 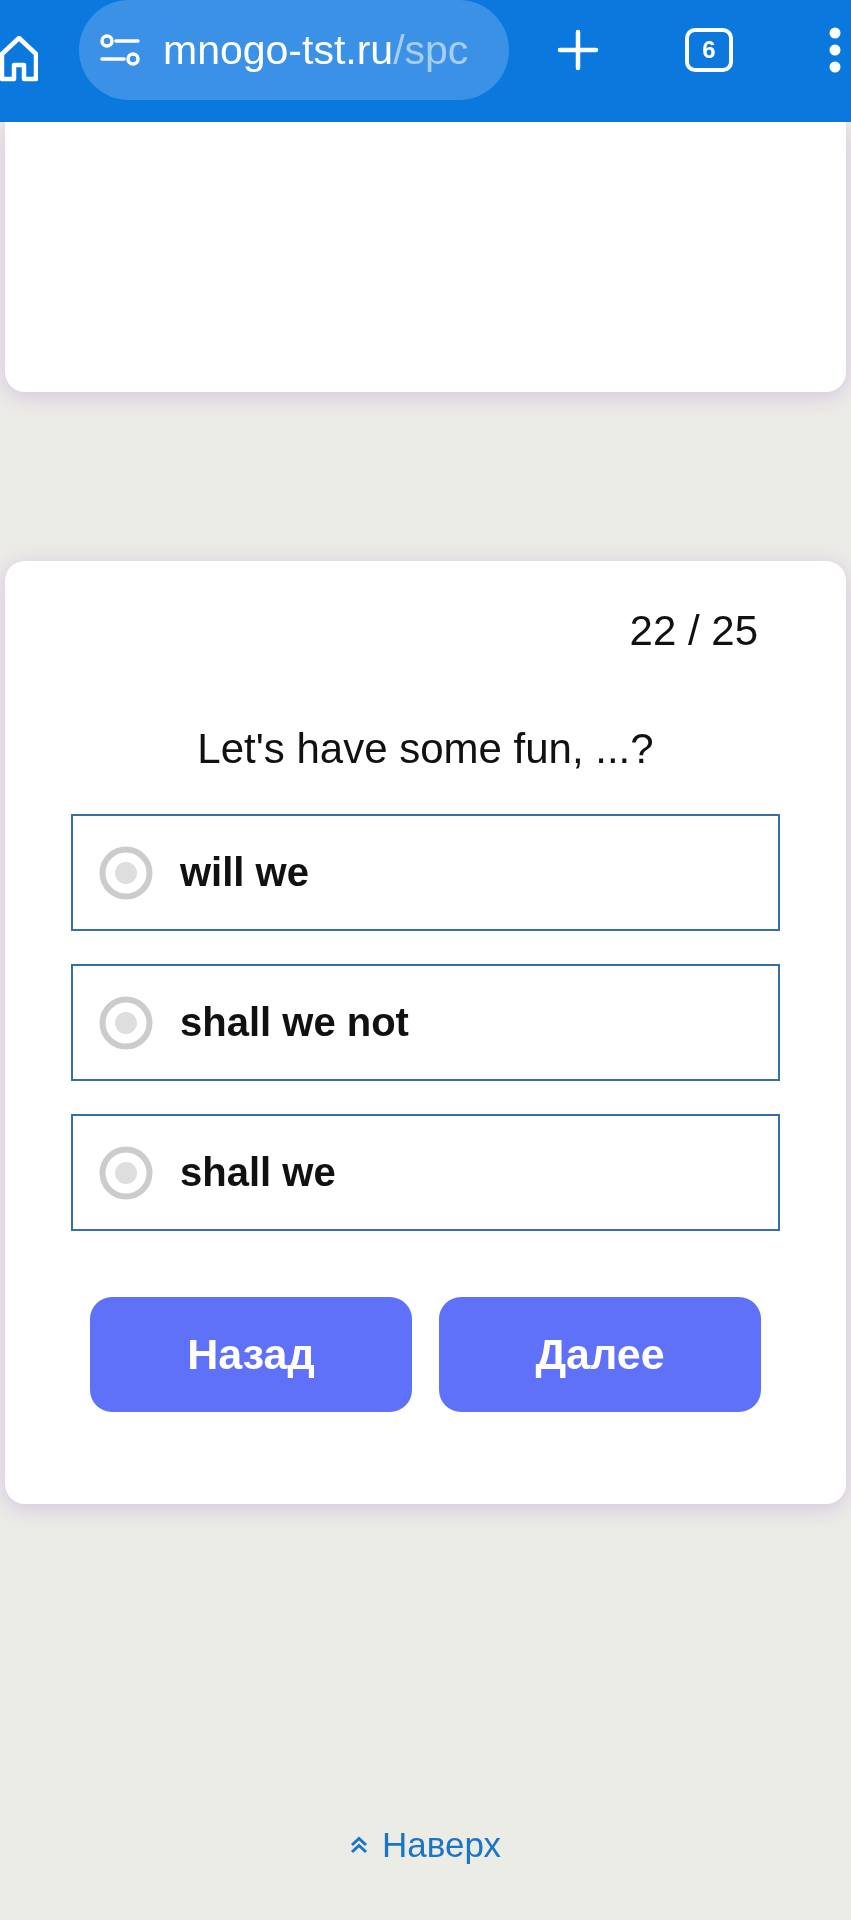 I want to click on tab-switcher-button: 6, so click(x=709, y=50).